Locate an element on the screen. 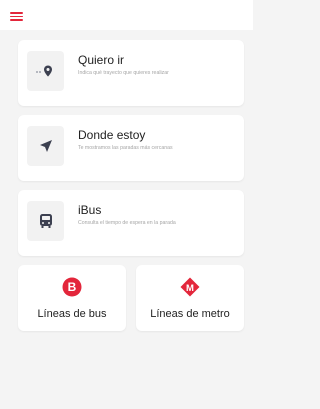 Image resolution: width=320 pixels, height=409 pixels. card-title: iBus is located at coordinates (90, 210).